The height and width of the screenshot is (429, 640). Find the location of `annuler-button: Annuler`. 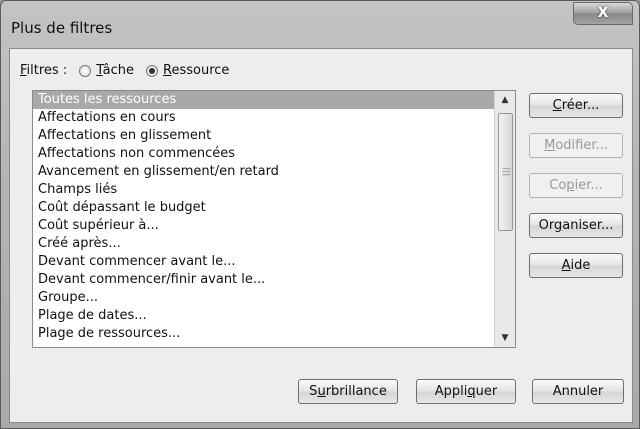

annuler-button: Annuler is located at coordinates (578, 391).